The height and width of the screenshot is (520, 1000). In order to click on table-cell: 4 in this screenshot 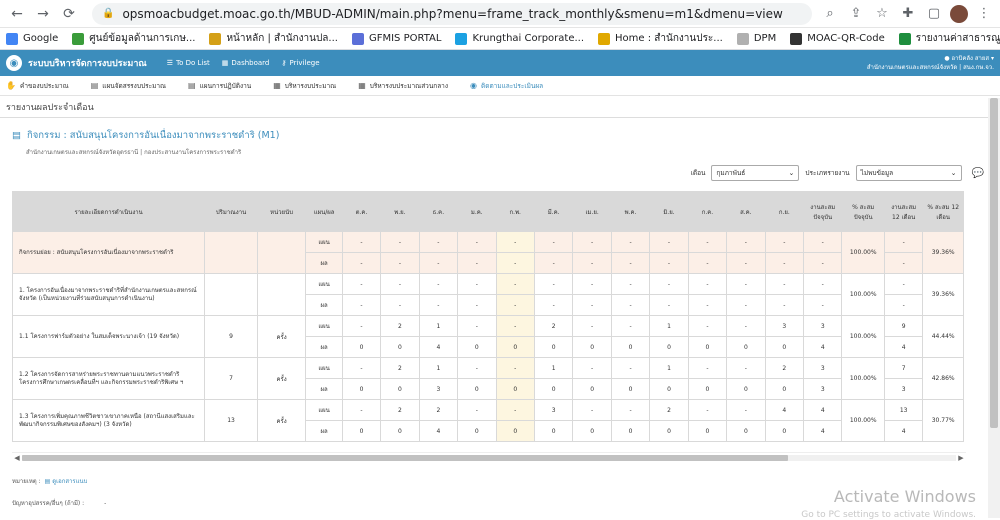, I will do `click(823, 347)`.